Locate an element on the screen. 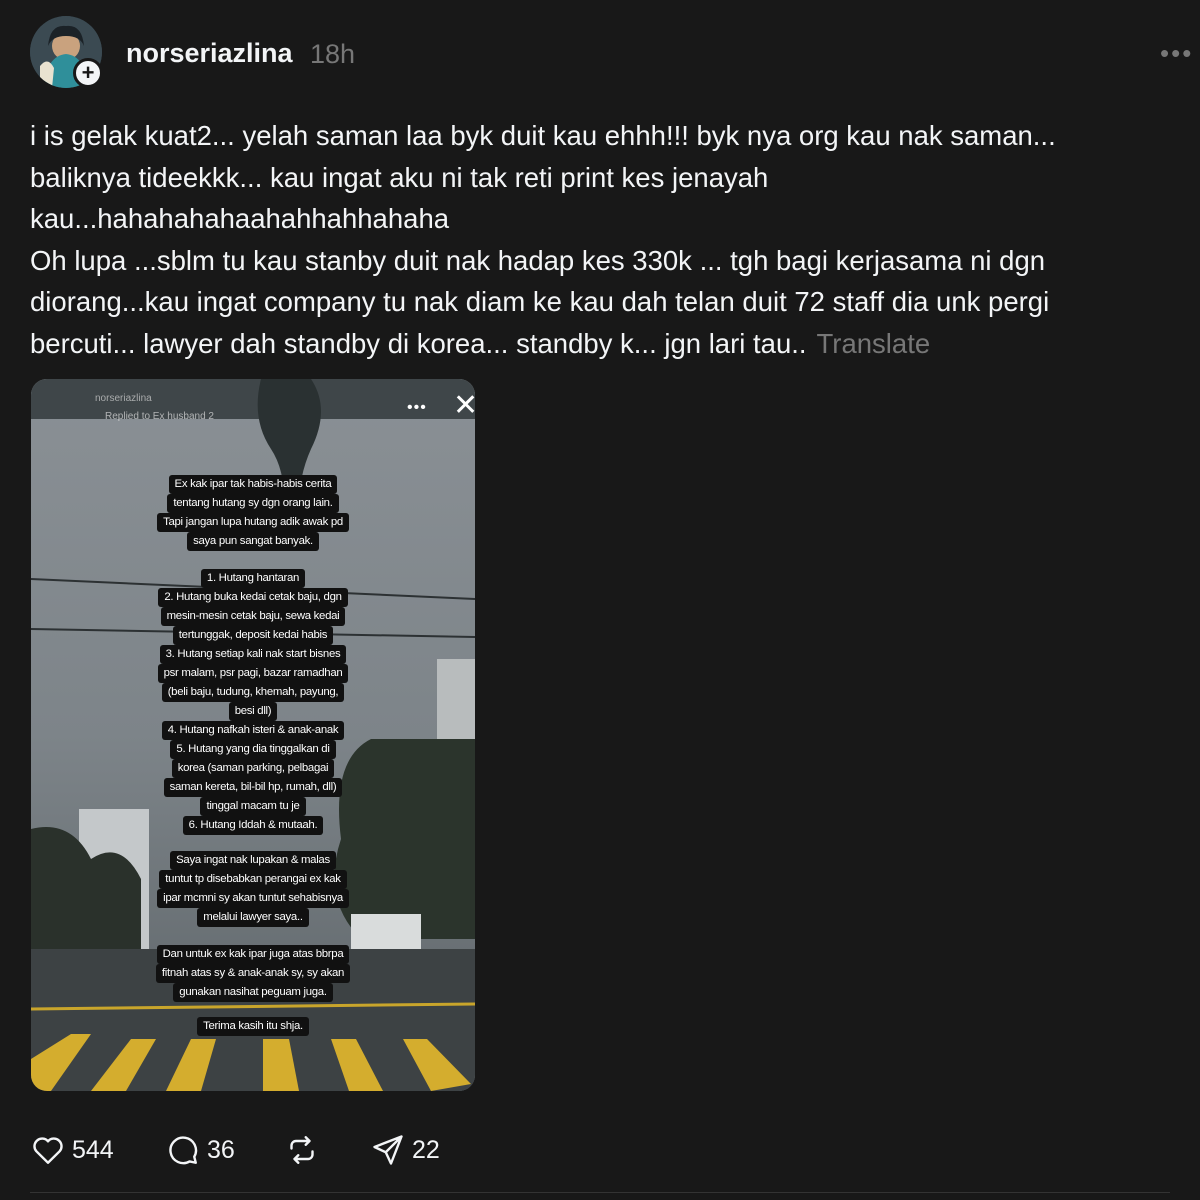  story-text-line: fitnah atas sy & anak-anak sy, sy akan is located at coordinates (253, 973).